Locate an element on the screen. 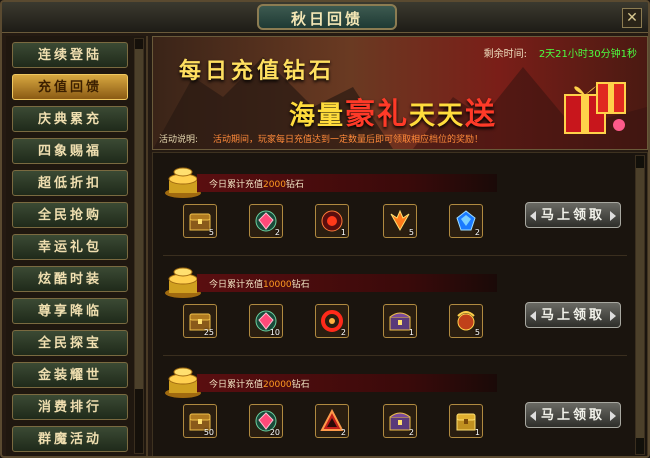  sidebar-item-1: 充值回馈 is located at coordinates (70, 87).